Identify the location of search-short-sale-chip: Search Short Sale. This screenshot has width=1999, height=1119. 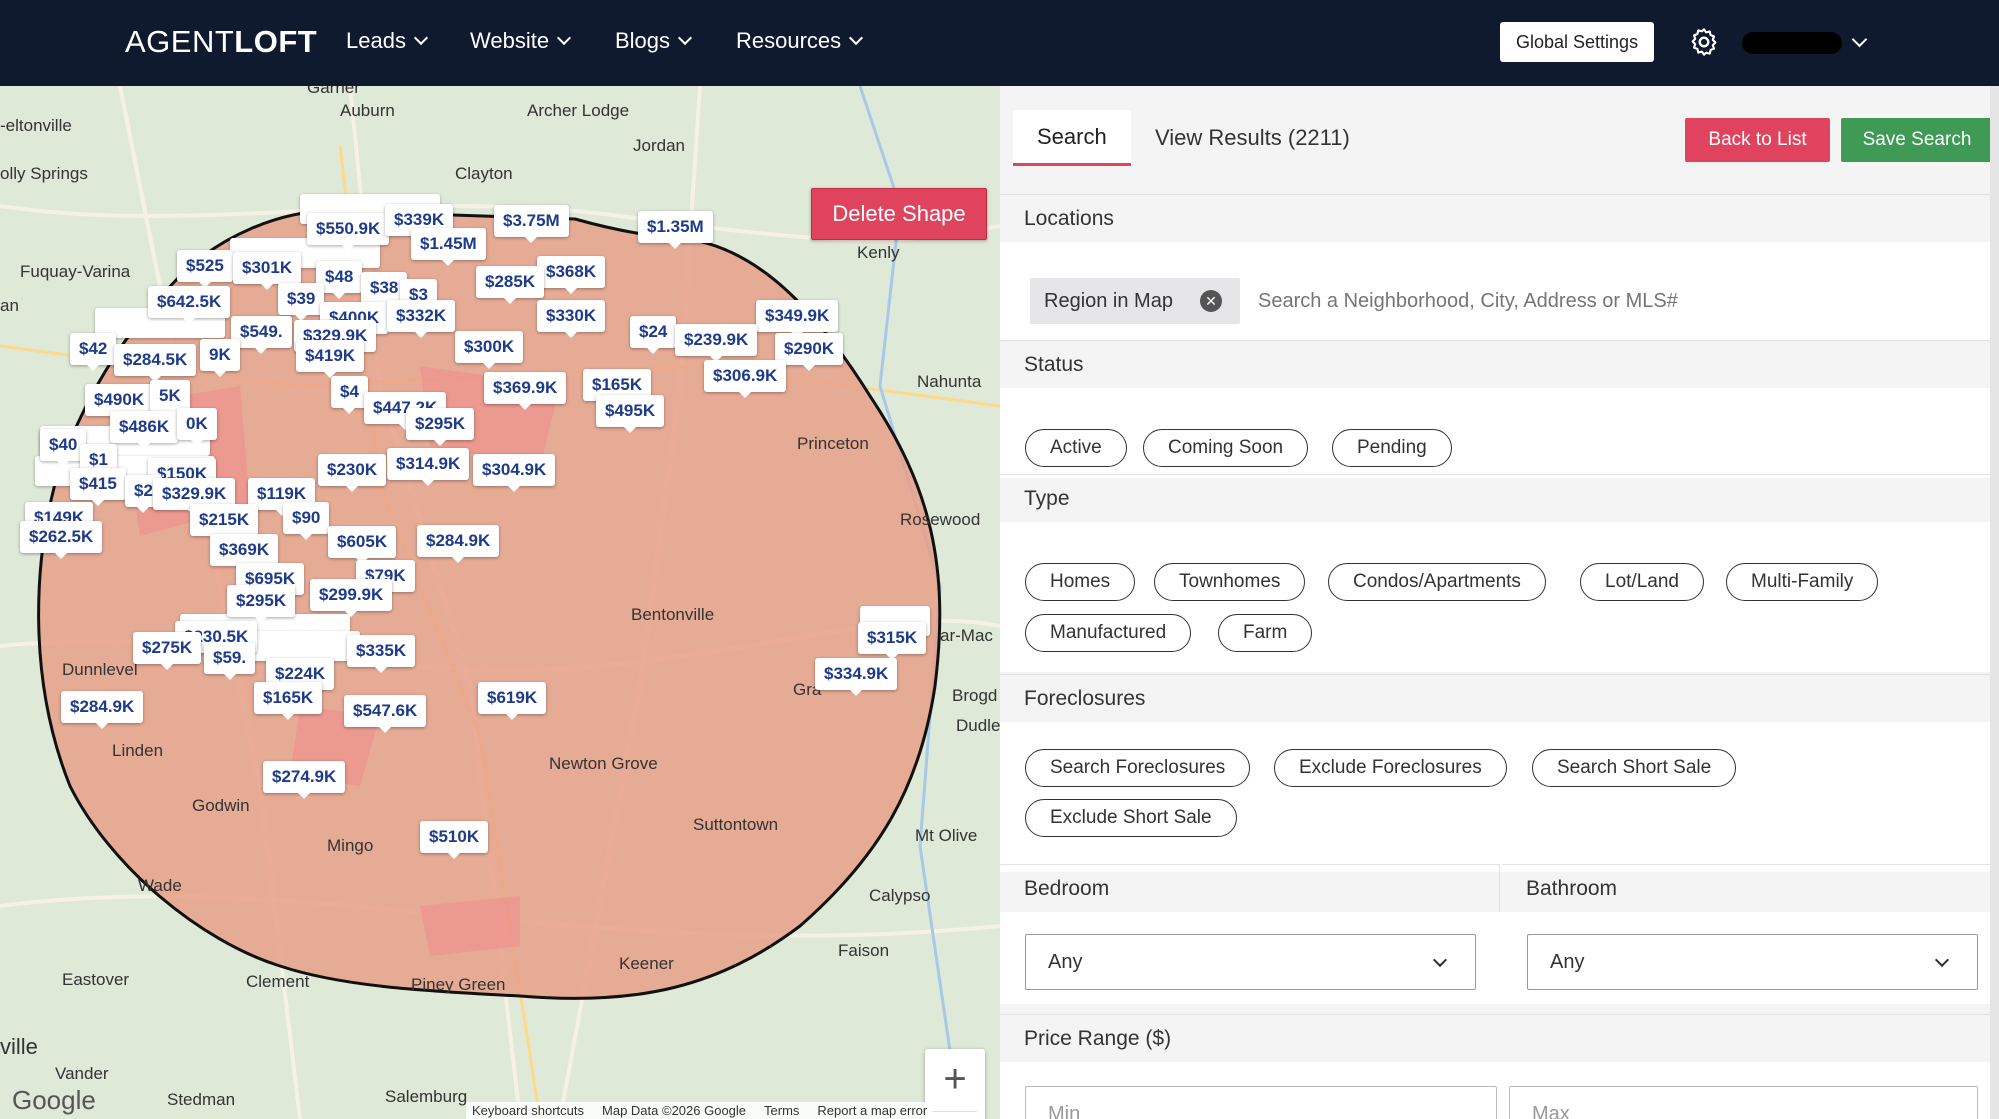
(1634, 768).